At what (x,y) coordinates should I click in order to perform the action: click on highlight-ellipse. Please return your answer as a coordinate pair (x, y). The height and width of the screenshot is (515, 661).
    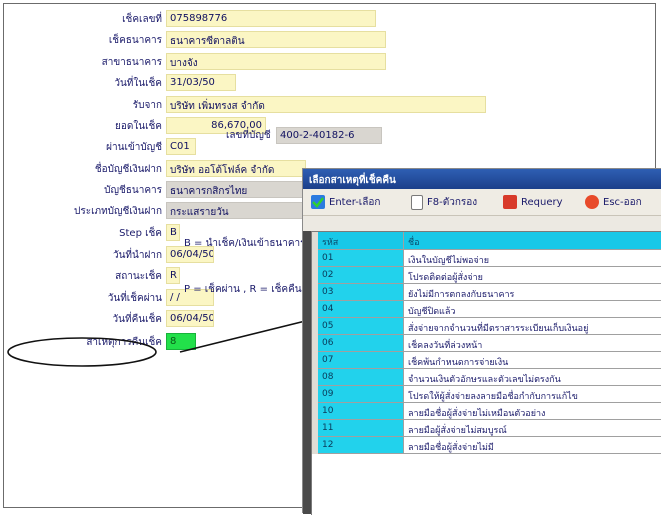
    Looking at the image, I should click on (82, 352).